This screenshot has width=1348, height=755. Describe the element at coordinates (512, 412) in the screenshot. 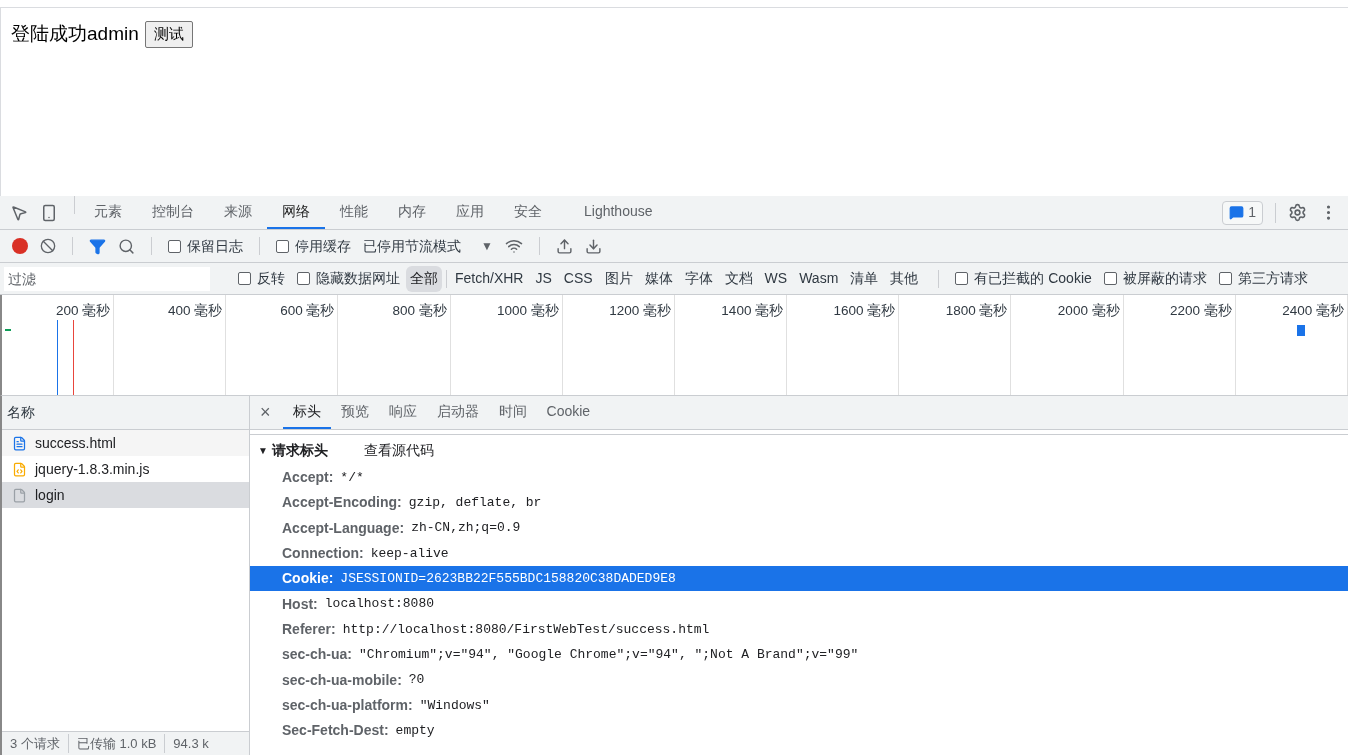

I see `detail-tab: 时间` at that location.